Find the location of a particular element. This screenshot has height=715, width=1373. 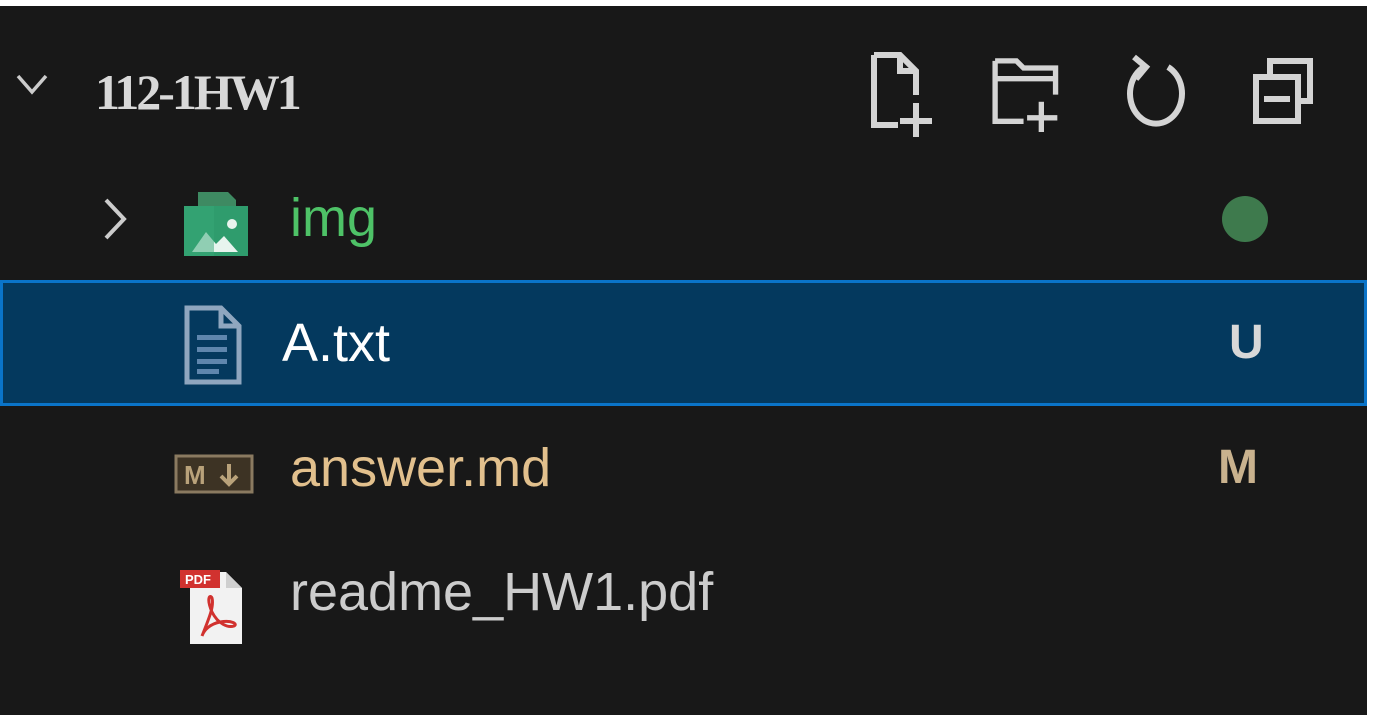

pdf-icon: PDF is located at coordinates (211, 607).